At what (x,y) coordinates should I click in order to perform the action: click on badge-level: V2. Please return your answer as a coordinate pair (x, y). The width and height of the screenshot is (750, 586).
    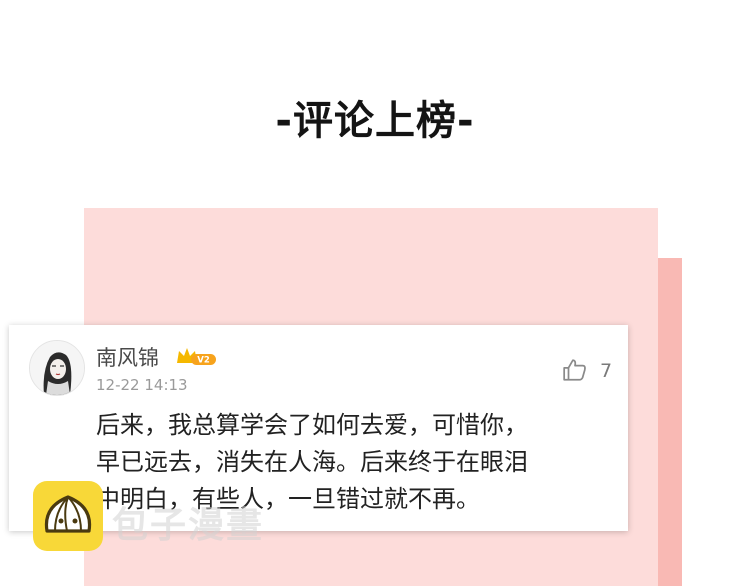
    Looking at the image, I should click on (203, 361).